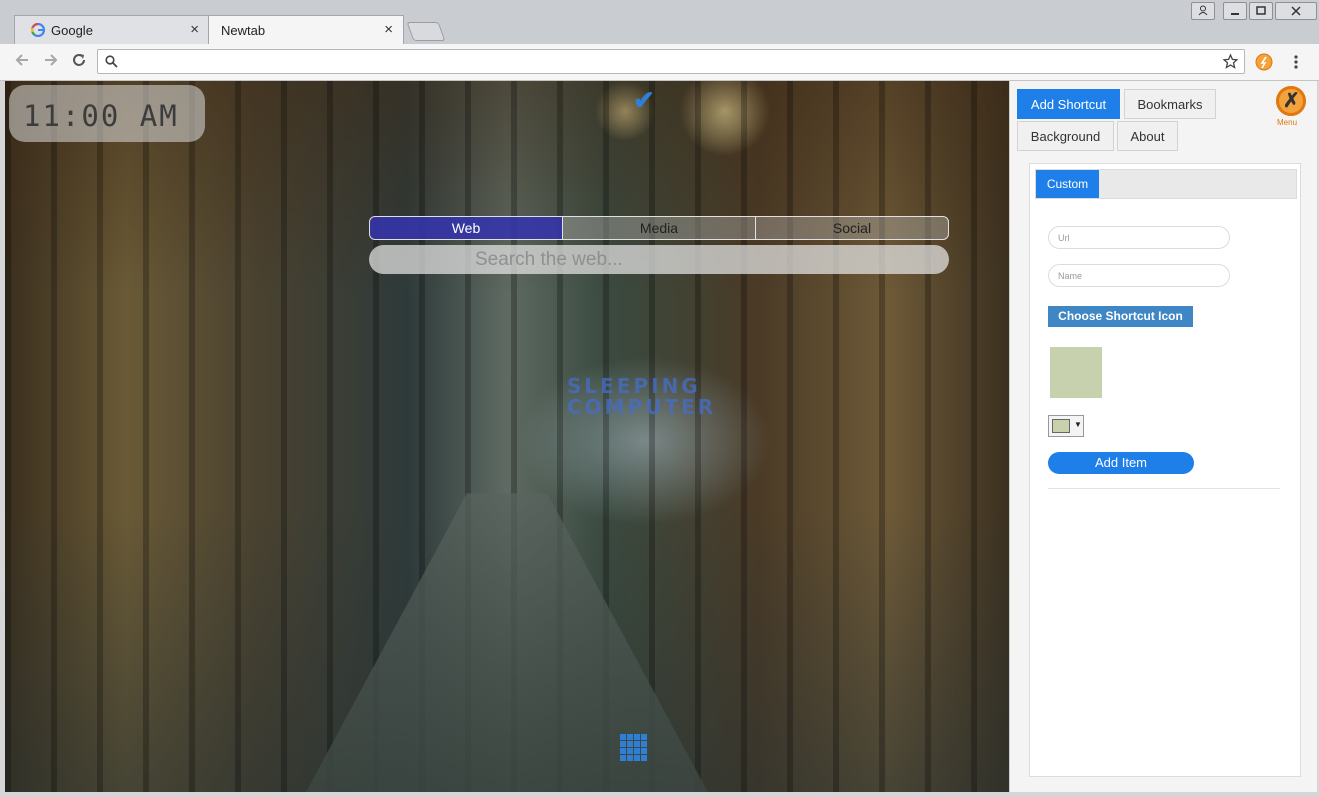 This screenshot has width=1319, height=797. What do you see at coordinates (1291, 101) in the screenshot?
I see `menu-icon: ✗` at bounding box center [1291, 101].